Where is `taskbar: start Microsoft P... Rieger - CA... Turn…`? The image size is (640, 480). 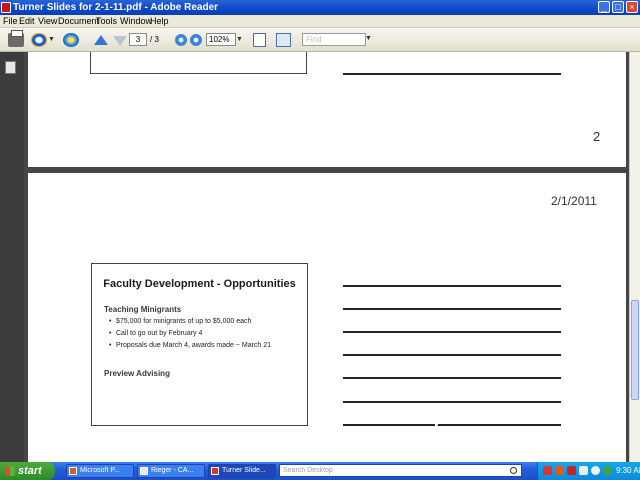
taskbar: start Microsoft P... Rieger - CA... Turn… is located at coordinates (320, 471).